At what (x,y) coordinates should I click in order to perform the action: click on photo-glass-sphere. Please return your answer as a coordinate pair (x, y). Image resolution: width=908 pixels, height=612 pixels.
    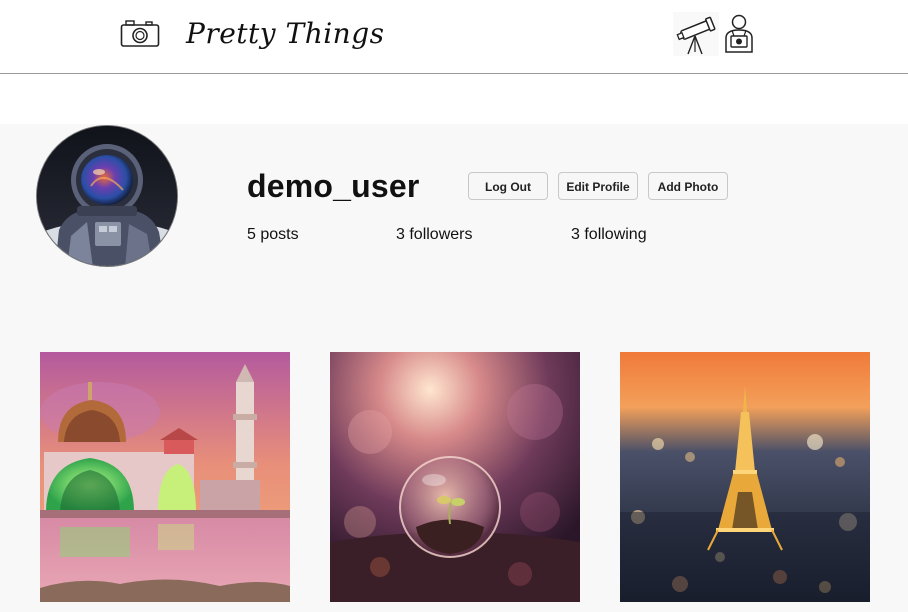
    Looking at the image, I should click on (455, 477).